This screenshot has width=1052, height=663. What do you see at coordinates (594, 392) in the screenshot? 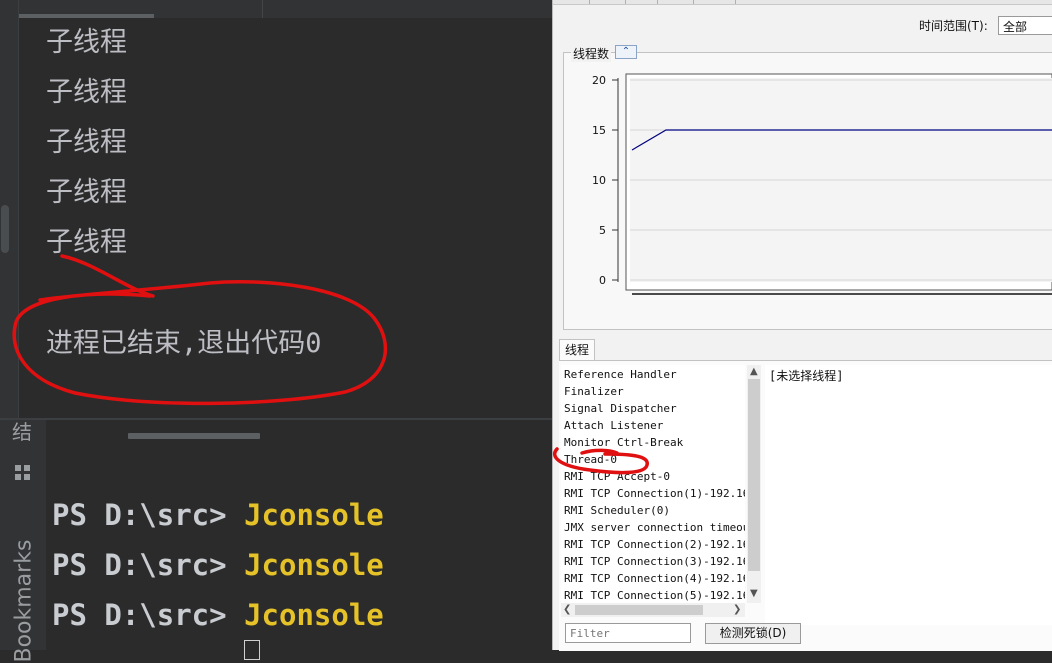
I see `thread-list-item: Finalizer` at bounding box center [594, 392].